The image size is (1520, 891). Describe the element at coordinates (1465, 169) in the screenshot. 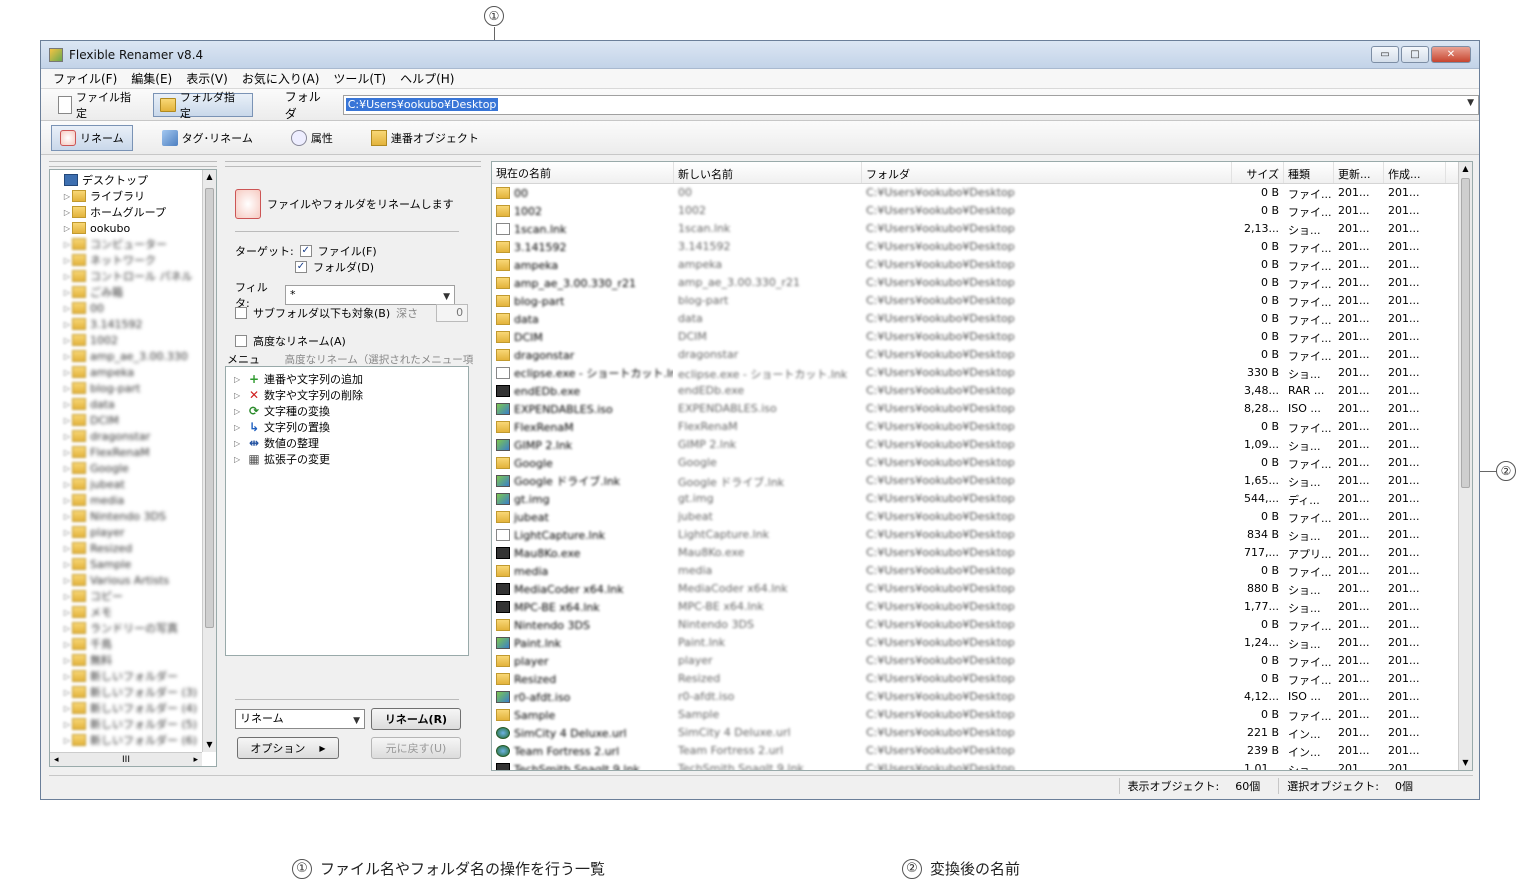

I see `scroll-up-icon: ▲` at that location.